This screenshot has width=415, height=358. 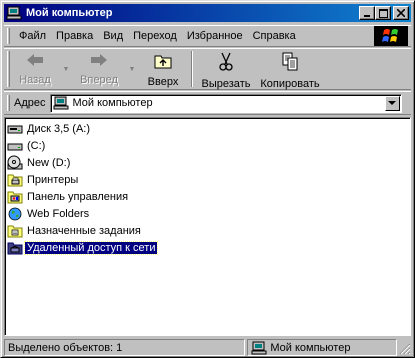 I want to click on minimize-button, so click(x=367, y=13).